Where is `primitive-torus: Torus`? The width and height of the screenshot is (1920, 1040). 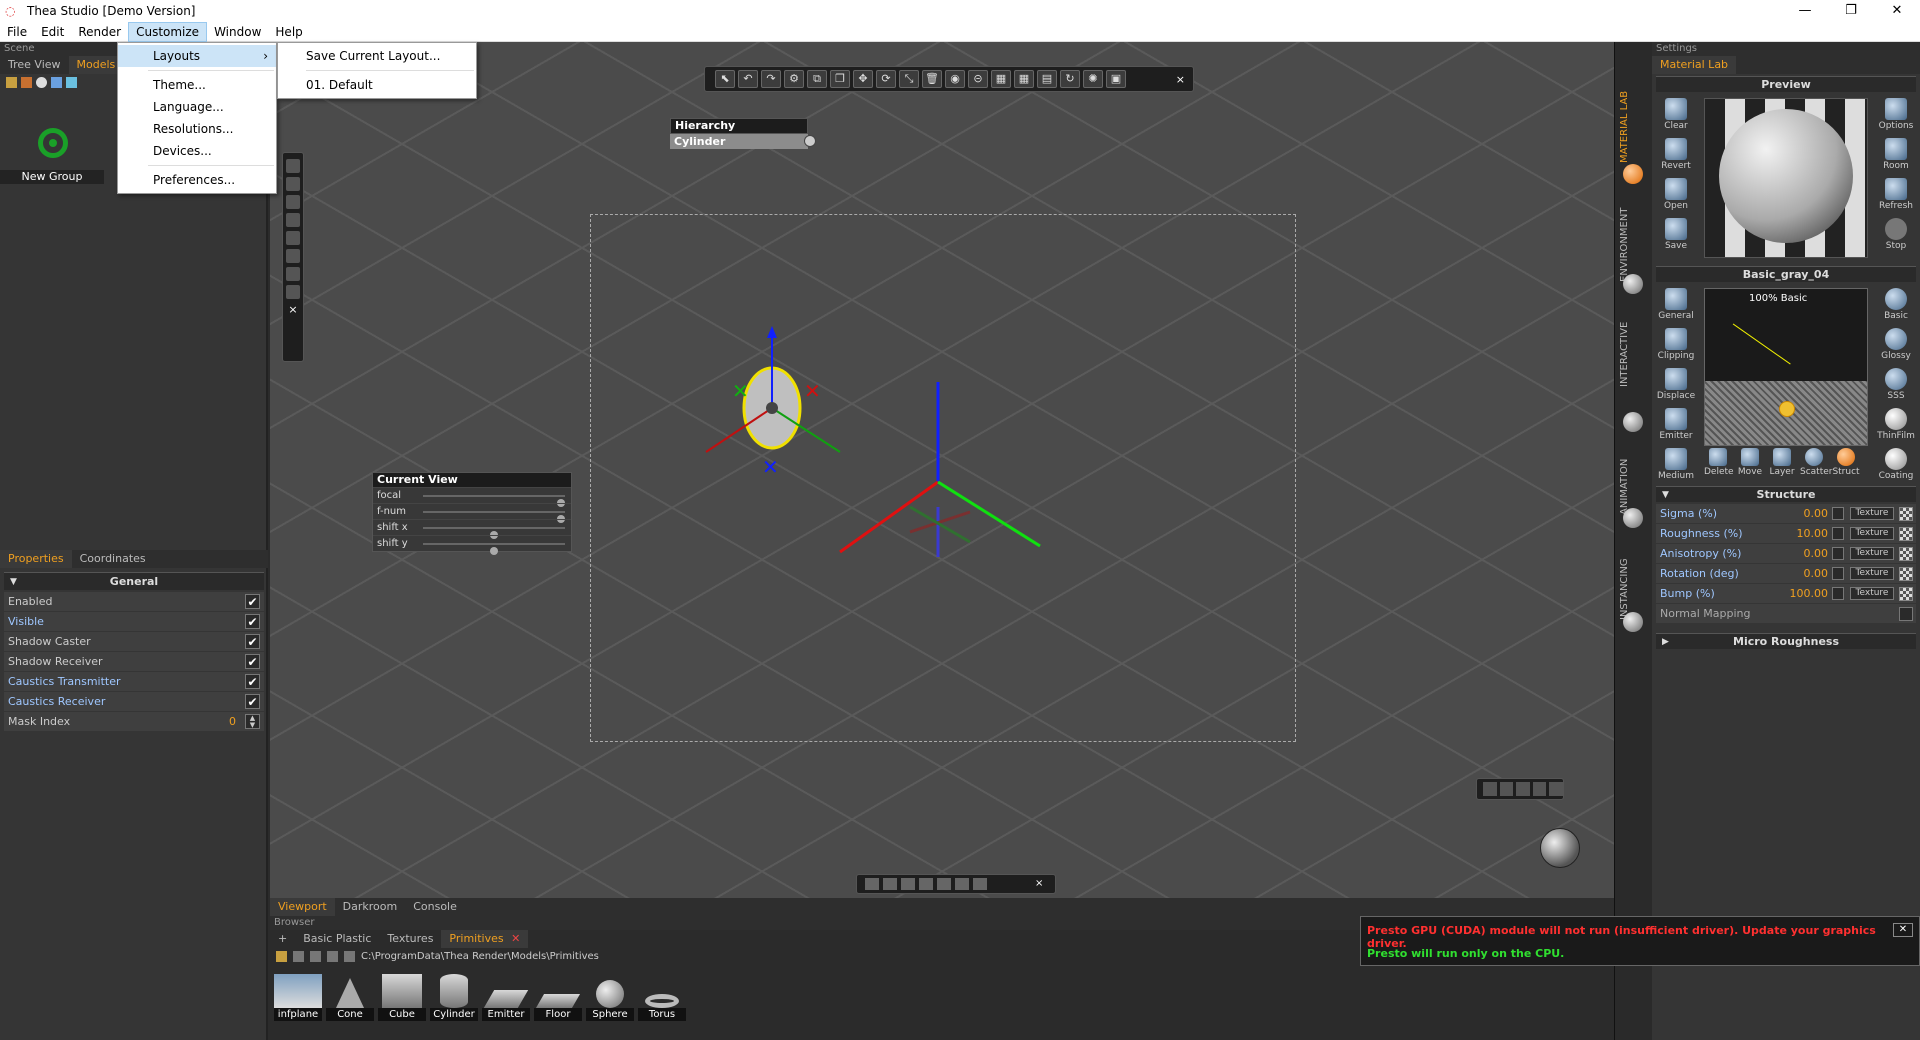
primitive-torus: Torus is located at coordinates (662, 996).